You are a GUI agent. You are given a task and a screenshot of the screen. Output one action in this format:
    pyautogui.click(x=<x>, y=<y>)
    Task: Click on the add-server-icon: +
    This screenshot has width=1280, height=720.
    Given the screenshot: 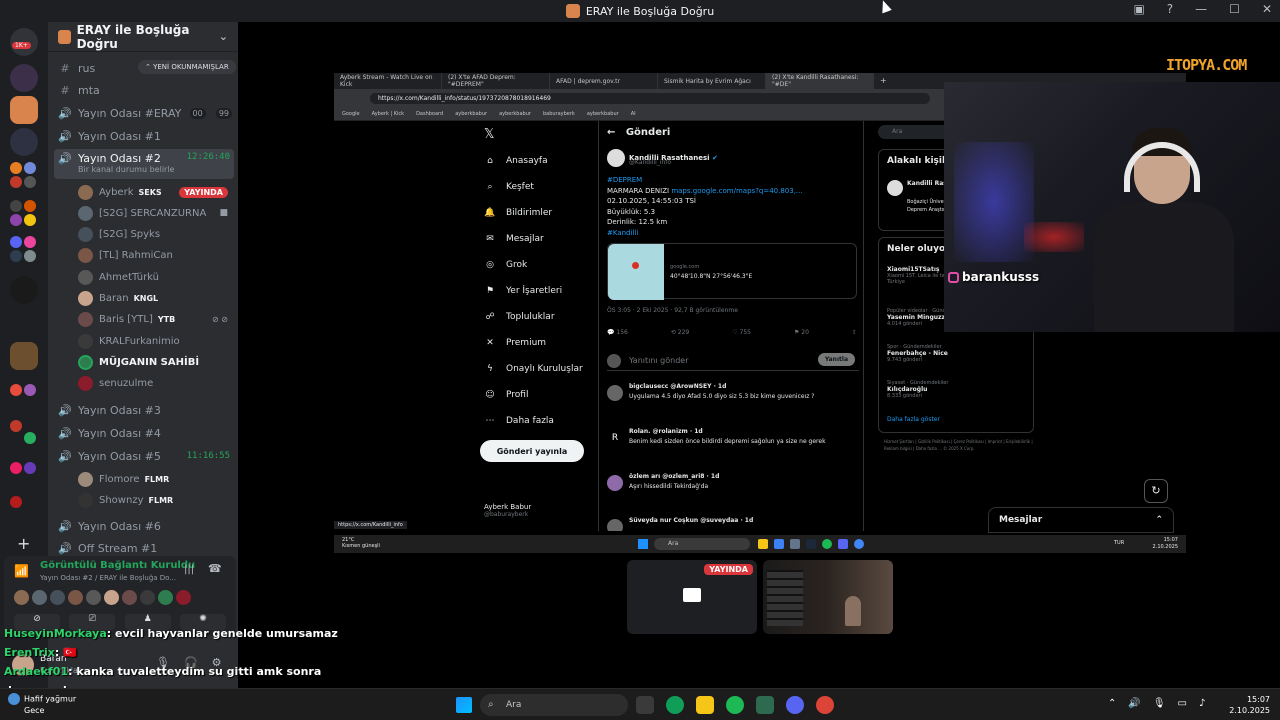 What is the action you would take?
    pyautogui.click(x=23, y=543)
    